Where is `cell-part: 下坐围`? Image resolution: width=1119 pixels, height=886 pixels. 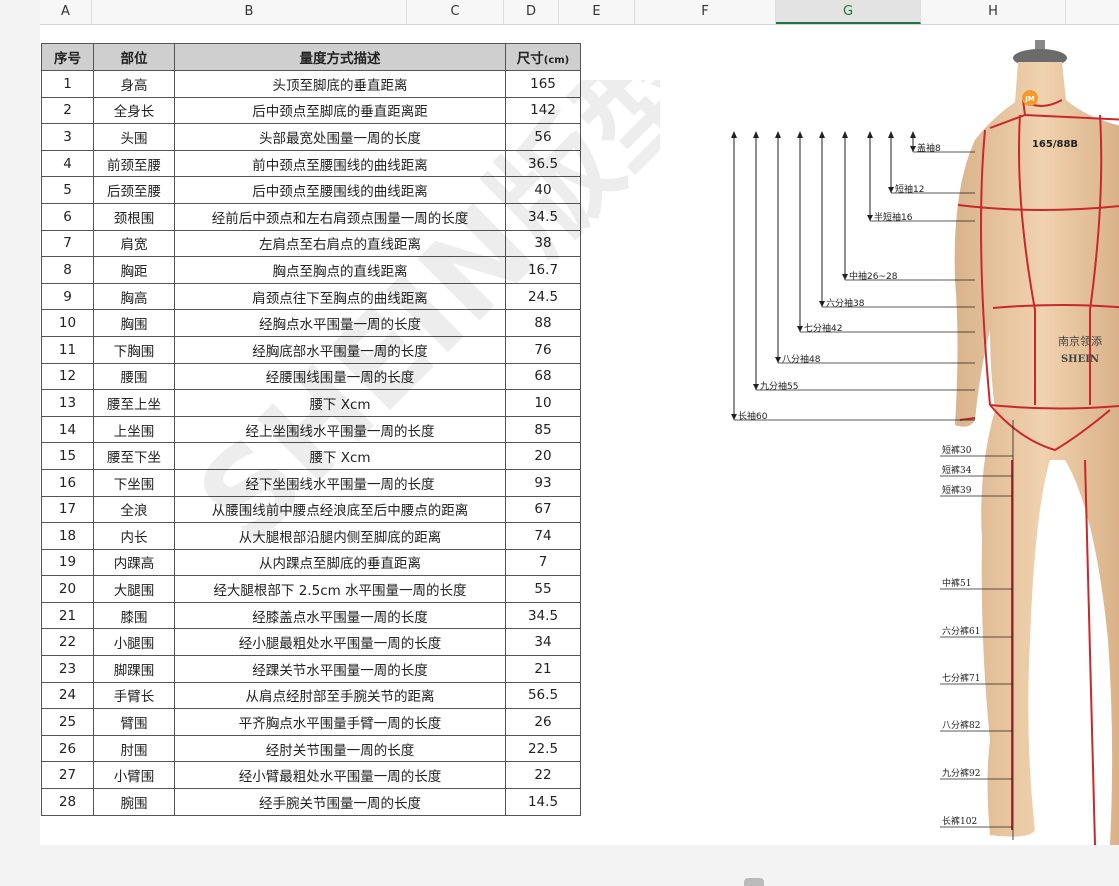 cell-part: 下坐围 is located at coordinates (134, 482).